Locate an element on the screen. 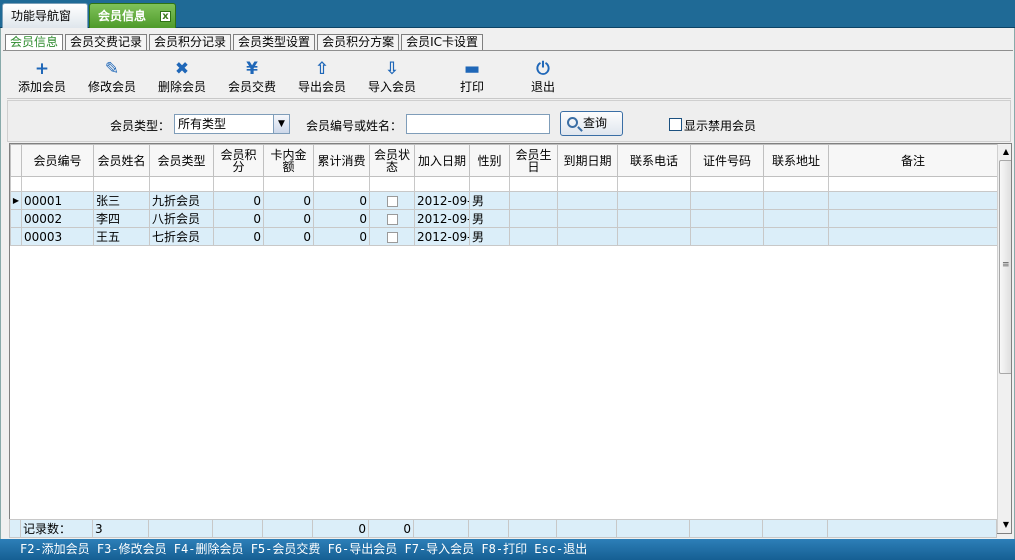 The width and height of the screenshot is (1015, 560). tab-member-info-label: 会员信息 is located at coordinates (122, 16).